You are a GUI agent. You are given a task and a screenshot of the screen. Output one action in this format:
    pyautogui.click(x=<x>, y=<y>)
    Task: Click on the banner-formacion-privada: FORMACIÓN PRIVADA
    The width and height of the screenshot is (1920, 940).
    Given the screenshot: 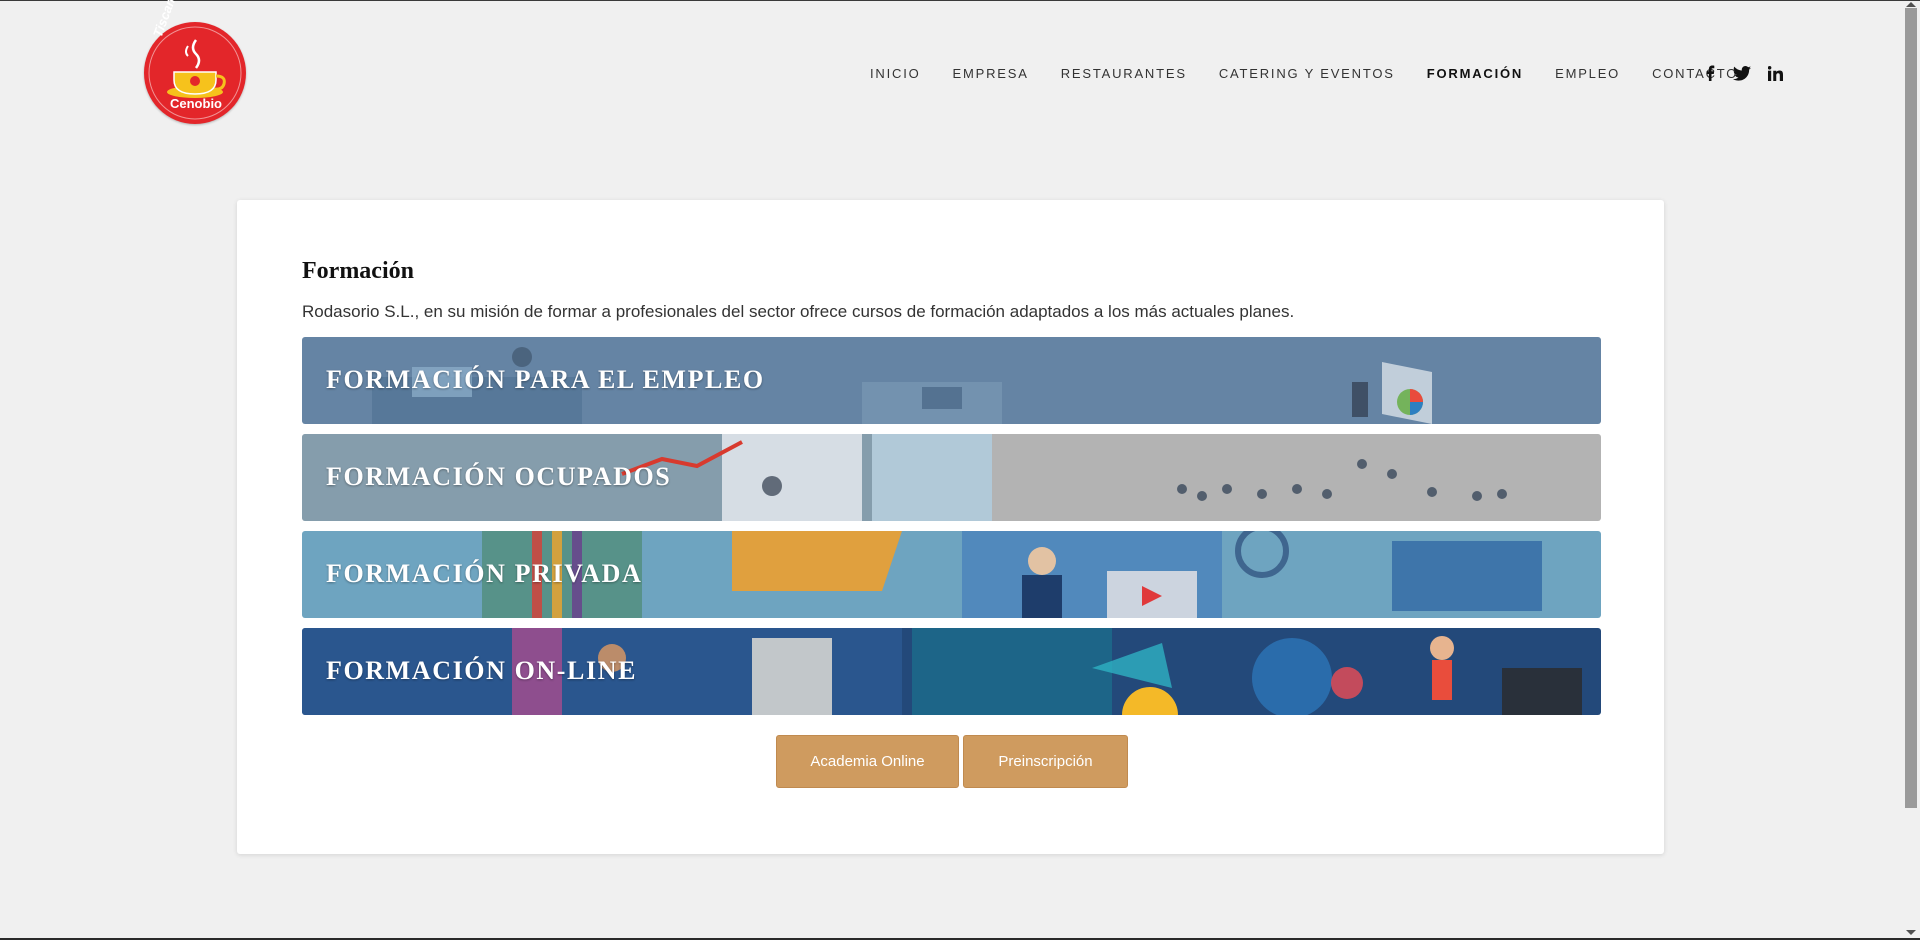 What is the action you would take?
    pyautogui.click(x=951, y=574)
    